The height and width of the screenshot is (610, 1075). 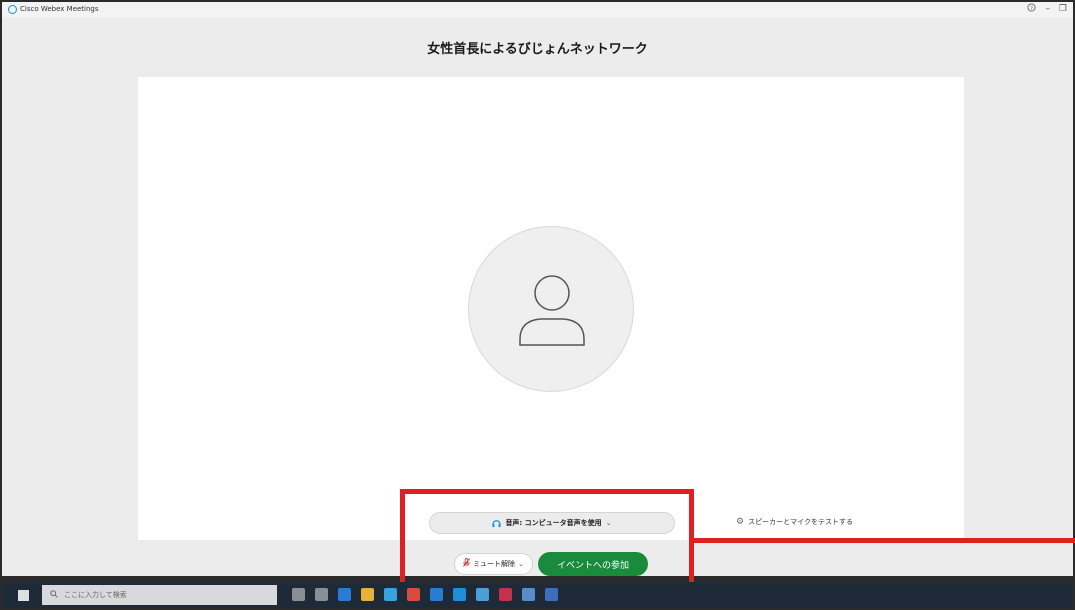 What do you see at coordinates (425, 594) in the screenshot?
I see `taskbar-app-icons` at bounding box center [425, 594].